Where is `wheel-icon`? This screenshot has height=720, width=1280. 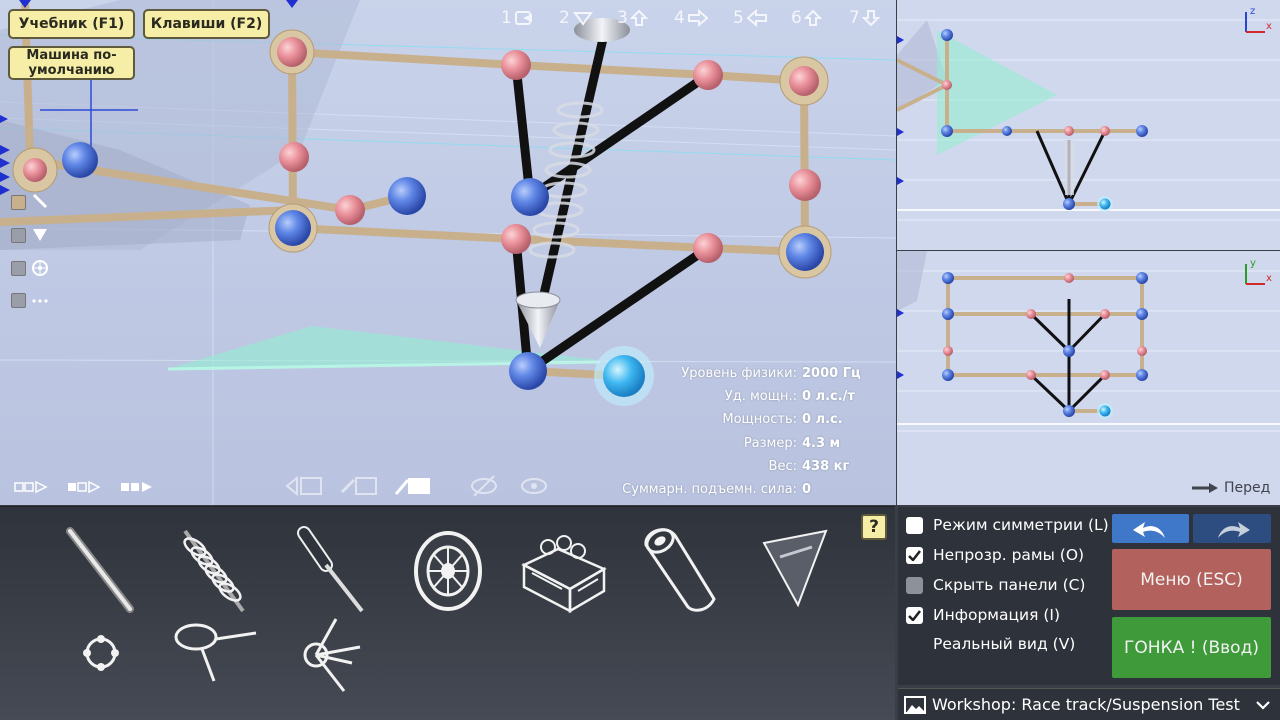
wheel-icon is located at coordinates (40, 270).